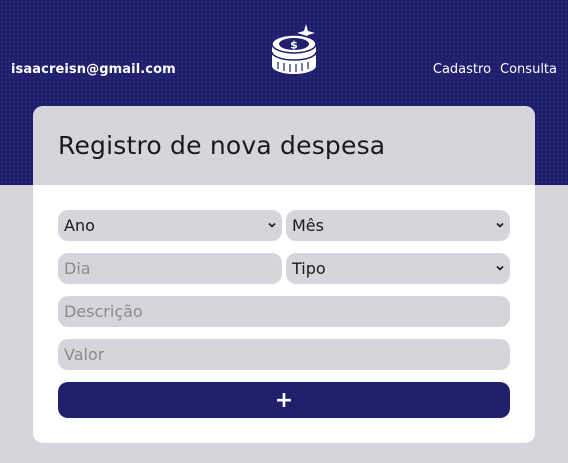 The image size is (568, 463). I want to click on descricao-input: Descrição, so click(284, 311).